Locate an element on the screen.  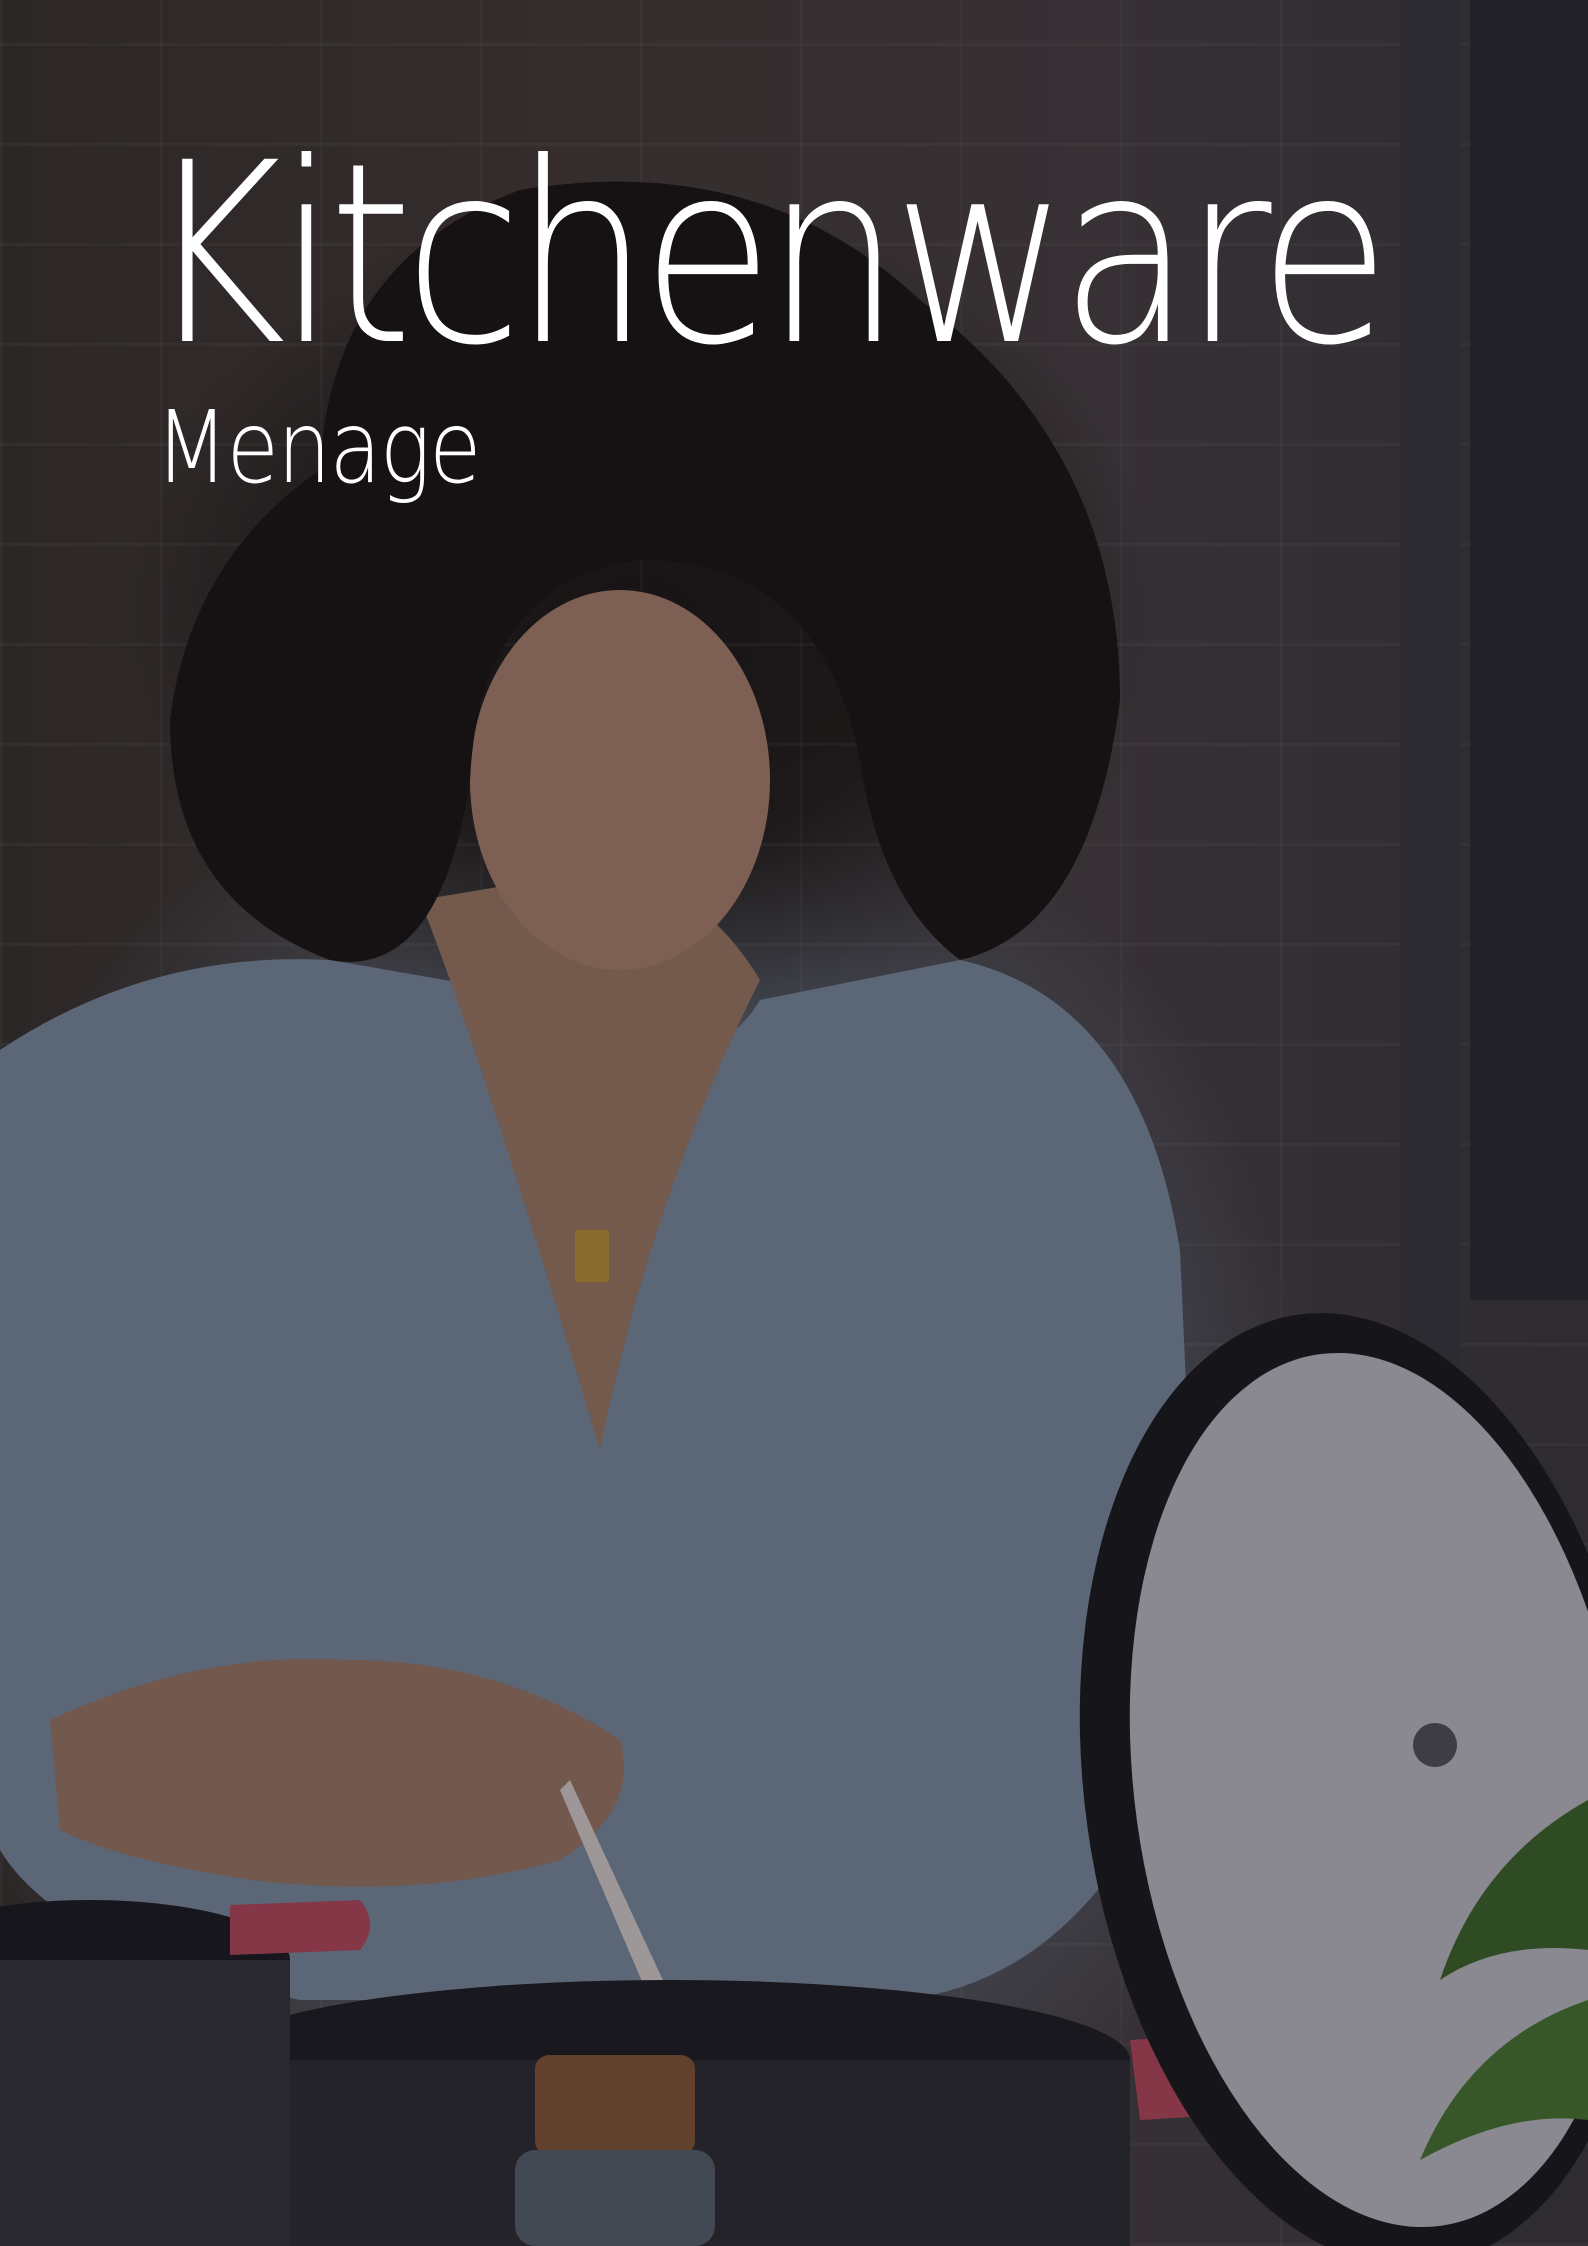
cover-title: Kitchenware is located at coordinates (768, 254).